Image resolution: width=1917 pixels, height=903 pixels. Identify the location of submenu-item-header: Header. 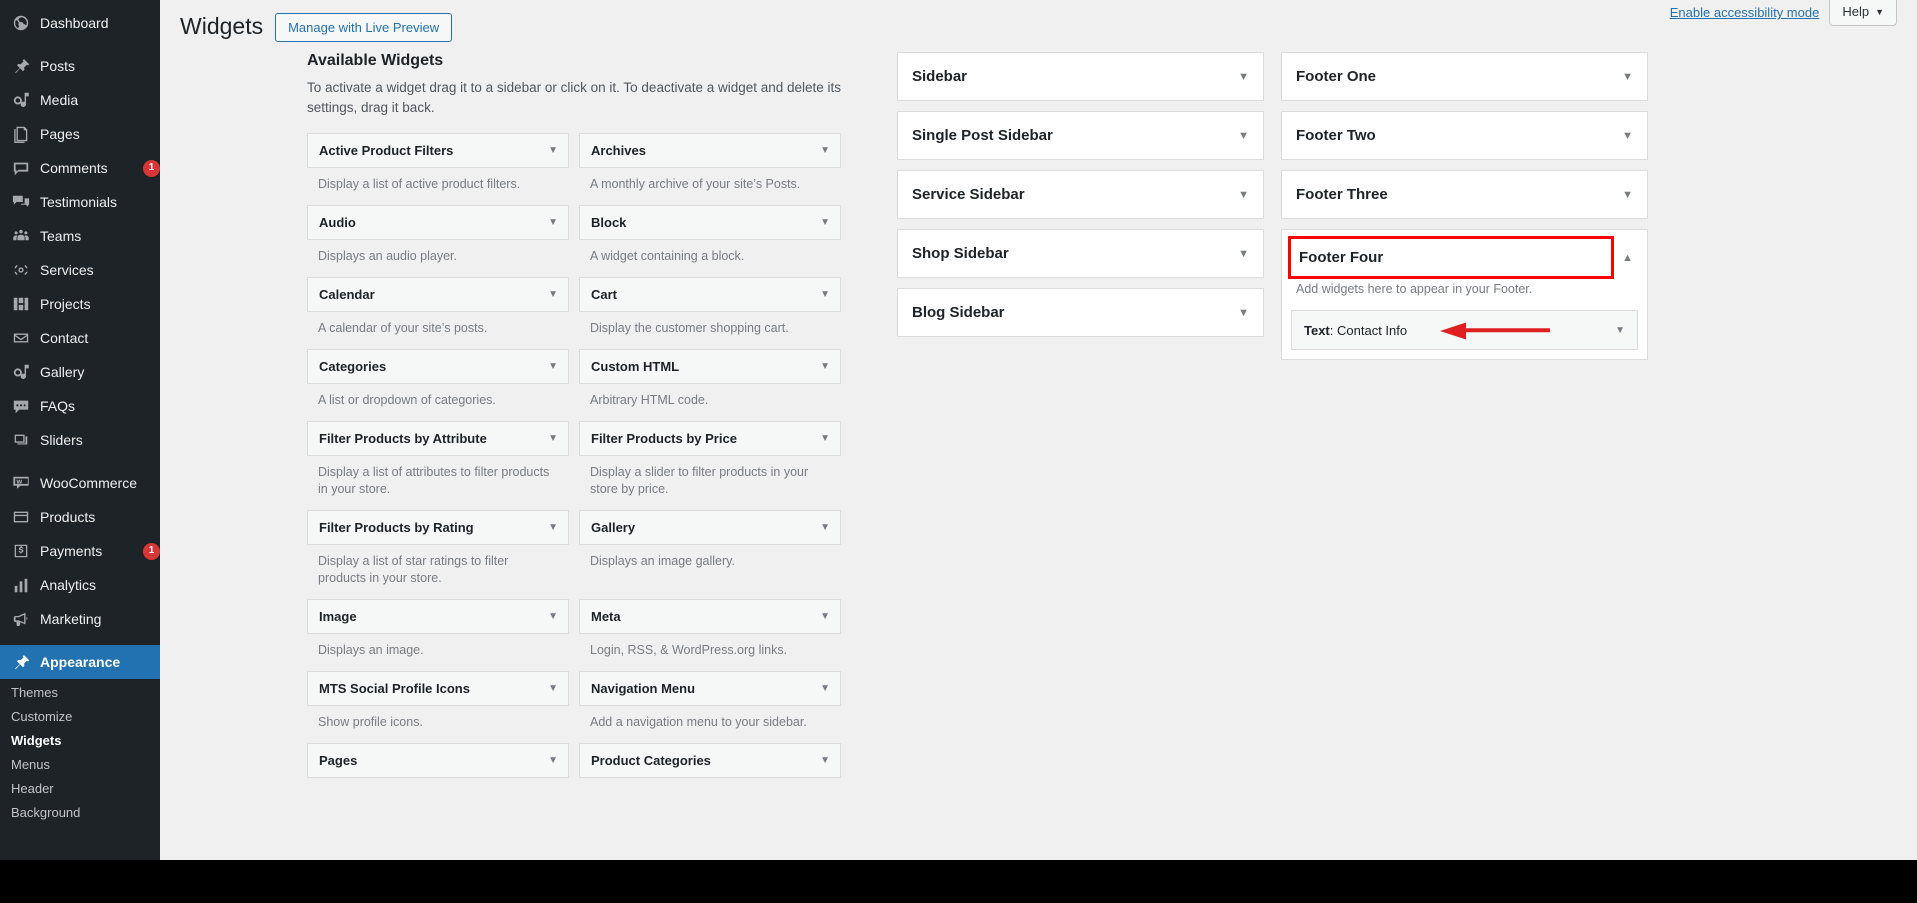
(80, 789).